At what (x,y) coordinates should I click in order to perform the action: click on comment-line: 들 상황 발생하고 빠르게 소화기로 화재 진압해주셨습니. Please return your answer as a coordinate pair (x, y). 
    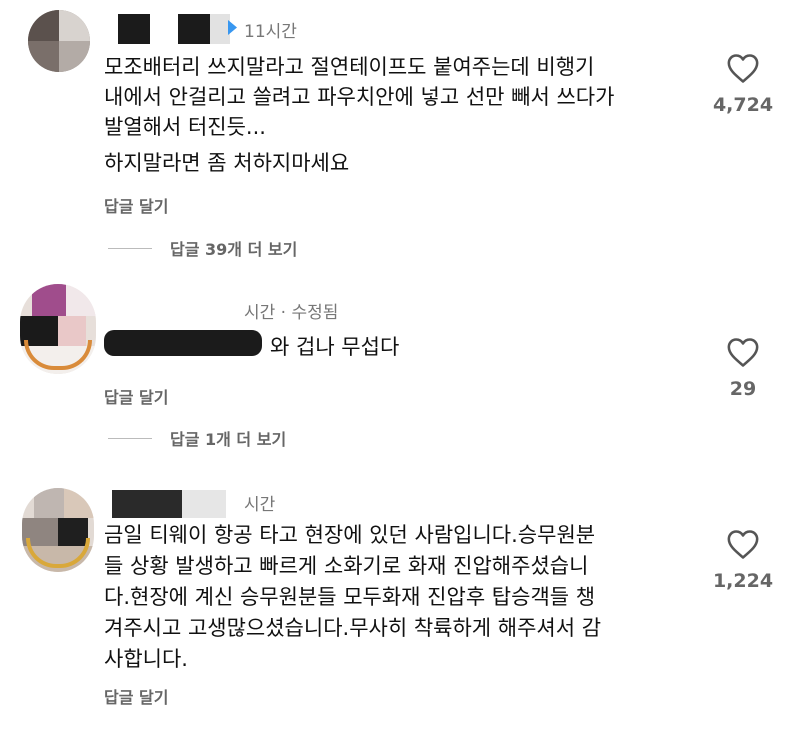
    Looking at the image, I should click on (346, 566).